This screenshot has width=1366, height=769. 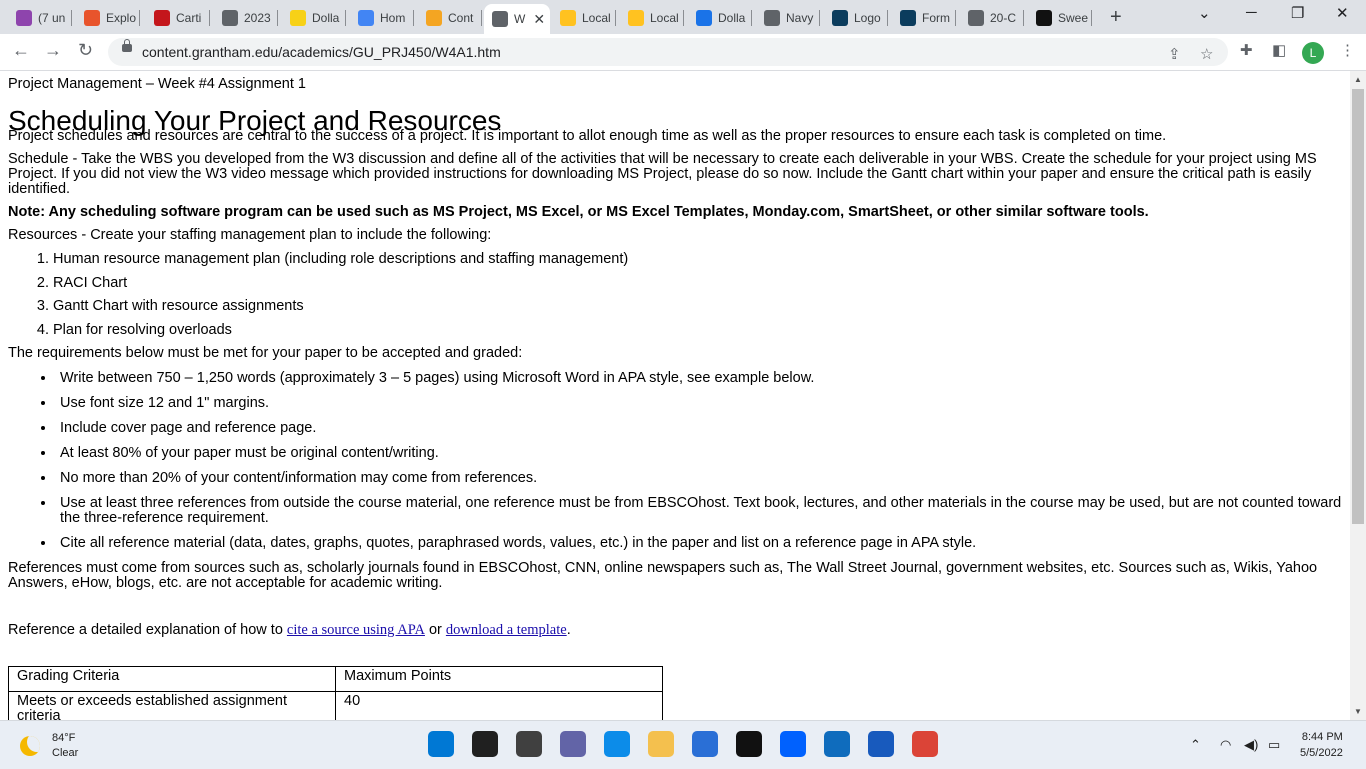 I want to click on browser-tab: Form, so click(x=924, y=18).